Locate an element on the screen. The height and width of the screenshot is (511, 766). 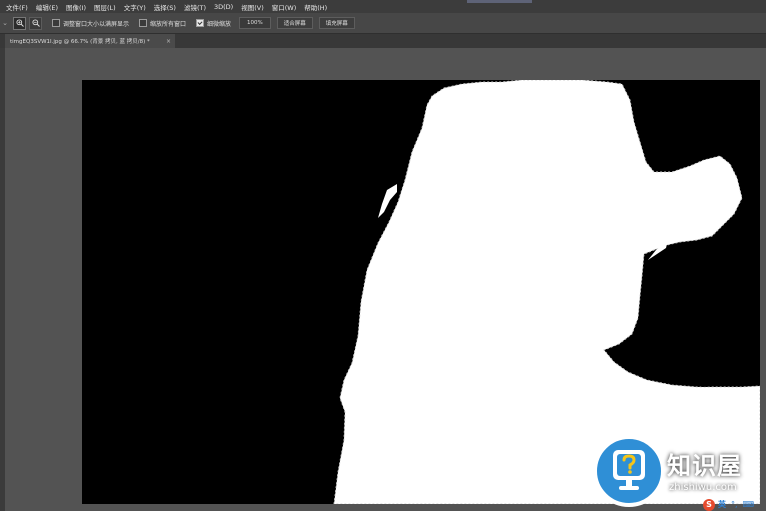
zoom-all-windows-label: 缩放所有窗口 is located at coordinates (168, 24).